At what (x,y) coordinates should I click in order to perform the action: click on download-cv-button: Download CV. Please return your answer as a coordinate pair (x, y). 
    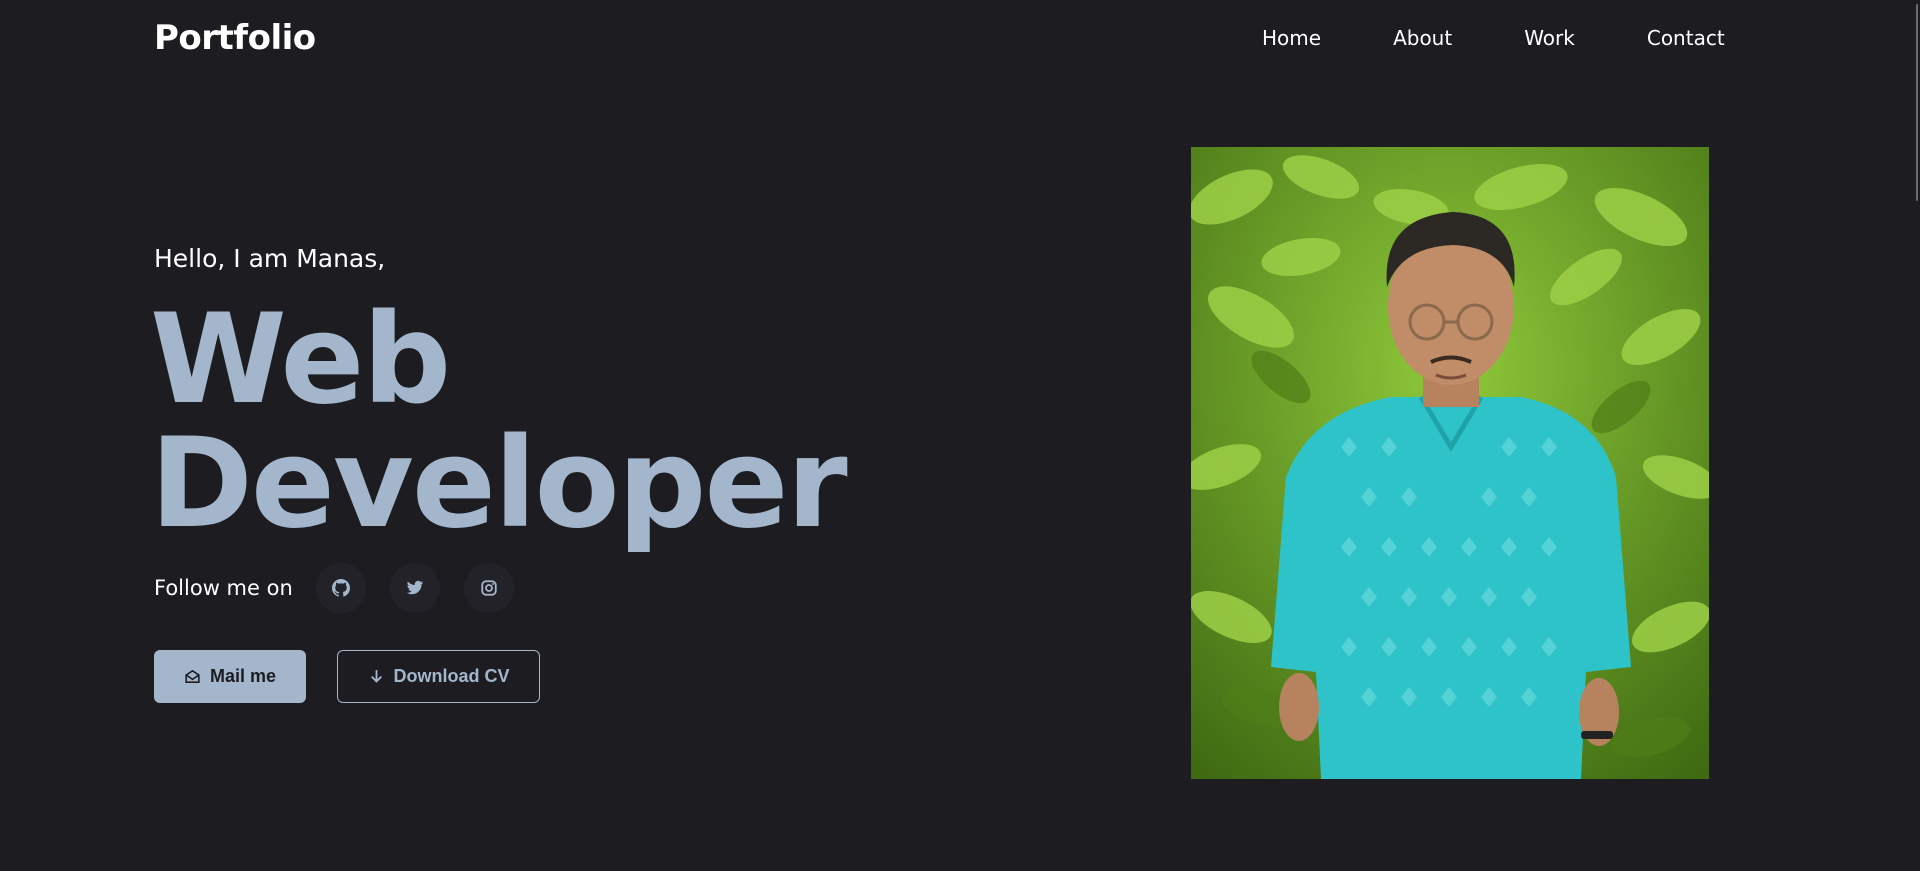
    Looking at the image, I should click on (438, 676).